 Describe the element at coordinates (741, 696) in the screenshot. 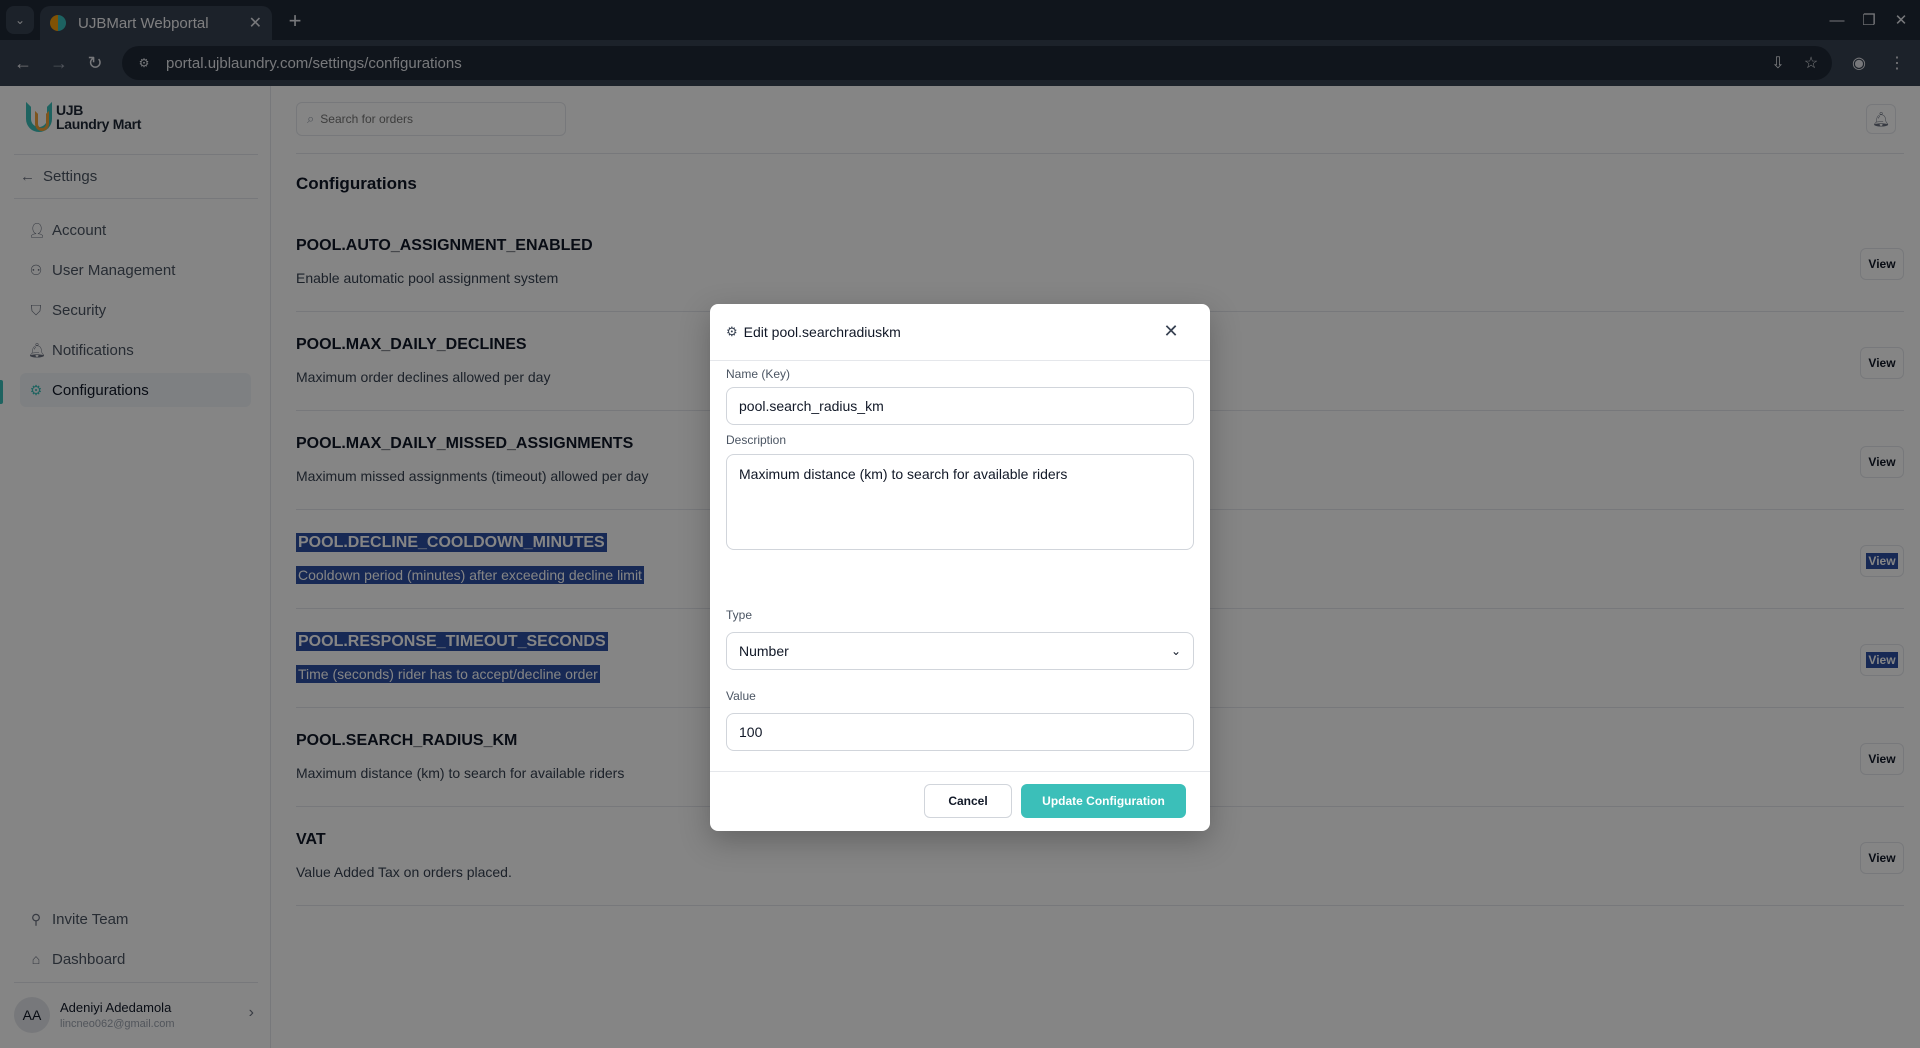

I see `value-label: Value` at that location.